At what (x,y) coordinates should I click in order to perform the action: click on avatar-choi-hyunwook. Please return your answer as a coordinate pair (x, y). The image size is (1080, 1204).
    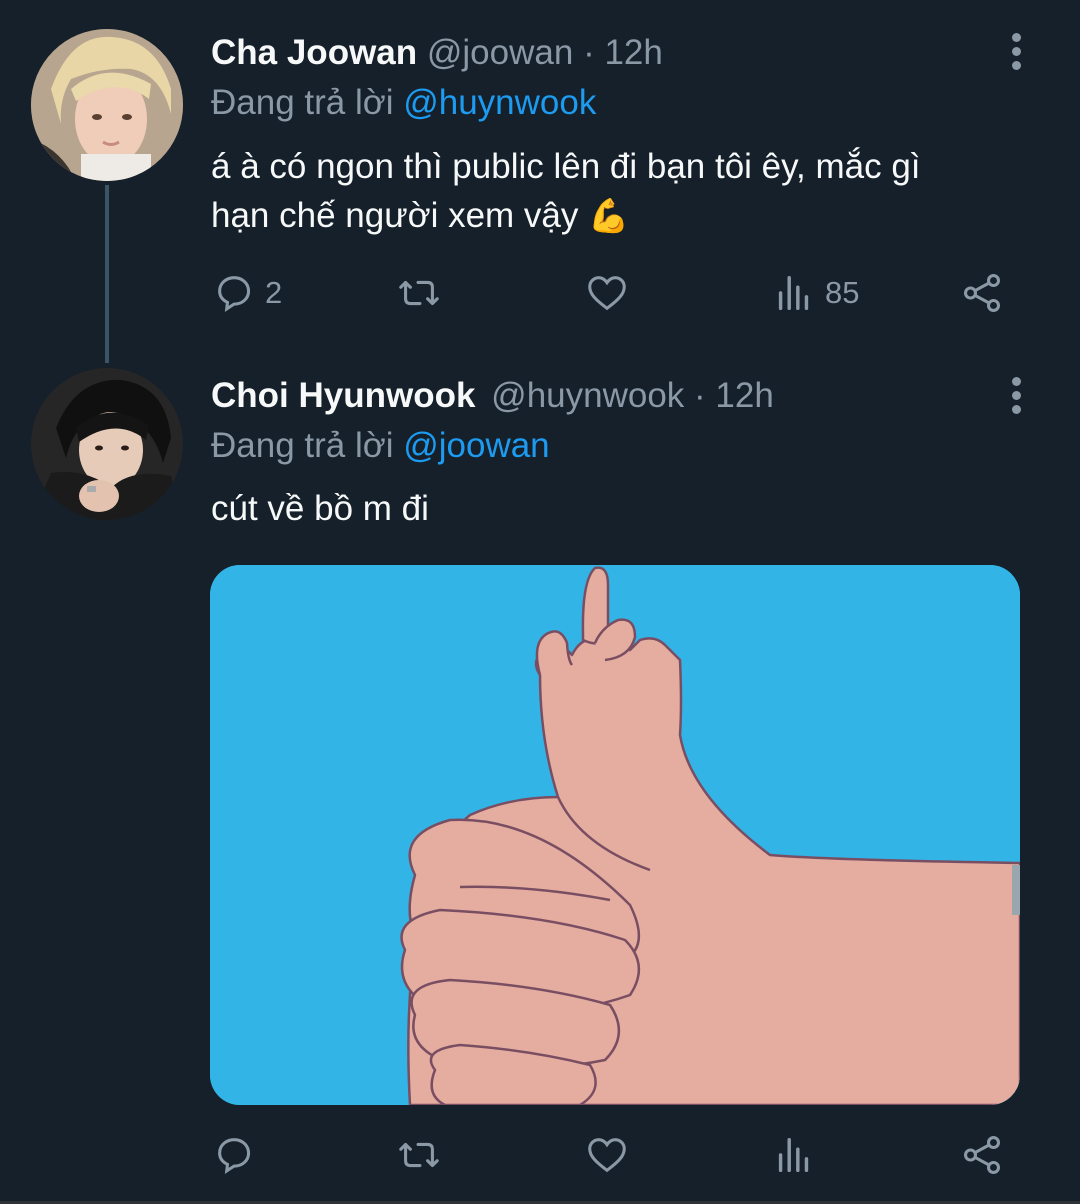
    Looking at the image, I should click on (107, 444).